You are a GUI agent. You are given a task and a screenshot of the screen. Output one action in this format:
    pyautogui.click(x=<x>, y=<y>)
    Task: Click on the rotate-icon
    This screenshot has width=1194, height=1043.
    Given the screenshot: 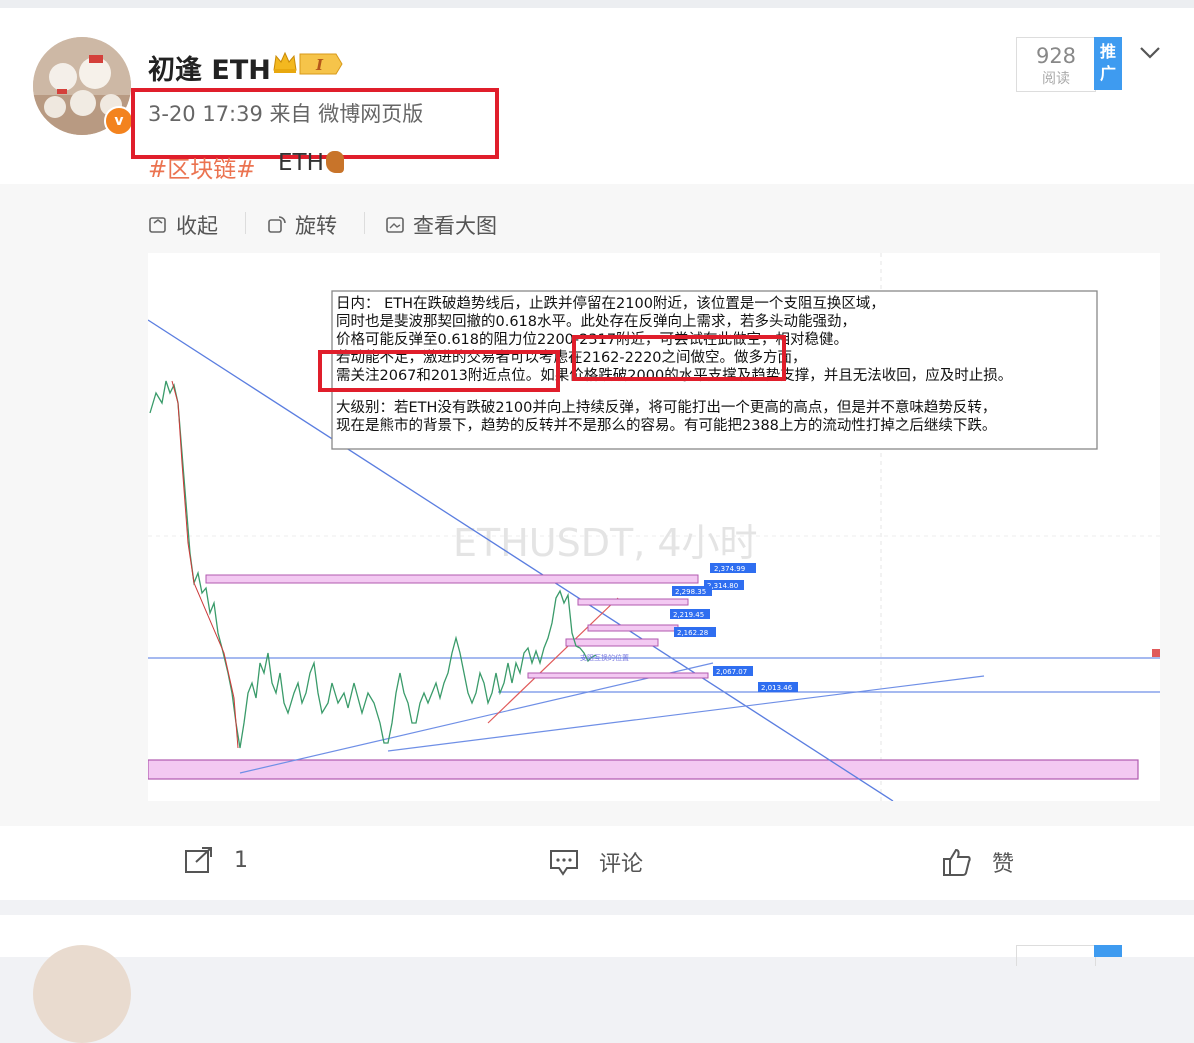 What is the action you would take?
    pyautogui.click(x=277, y=224)
    